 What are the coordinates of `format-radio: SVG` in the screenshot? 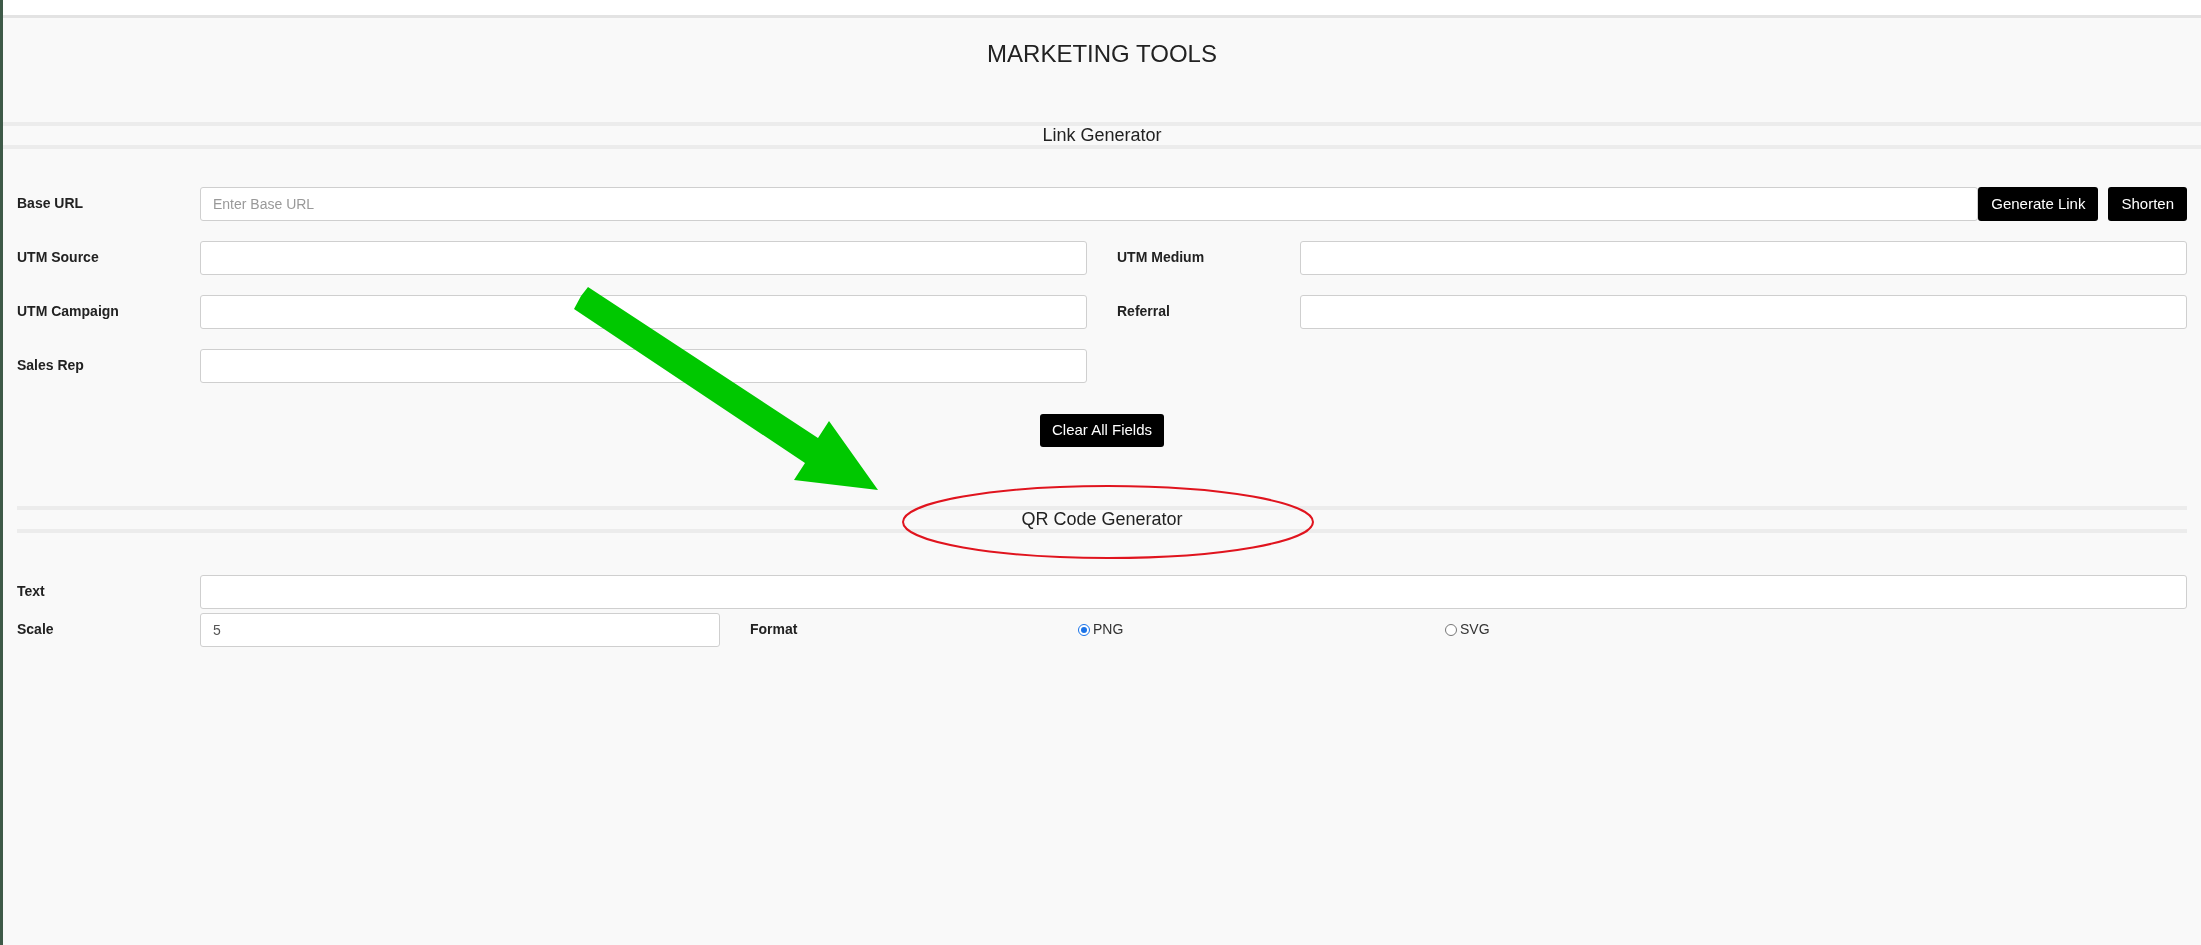 It's located at (1467, 626).